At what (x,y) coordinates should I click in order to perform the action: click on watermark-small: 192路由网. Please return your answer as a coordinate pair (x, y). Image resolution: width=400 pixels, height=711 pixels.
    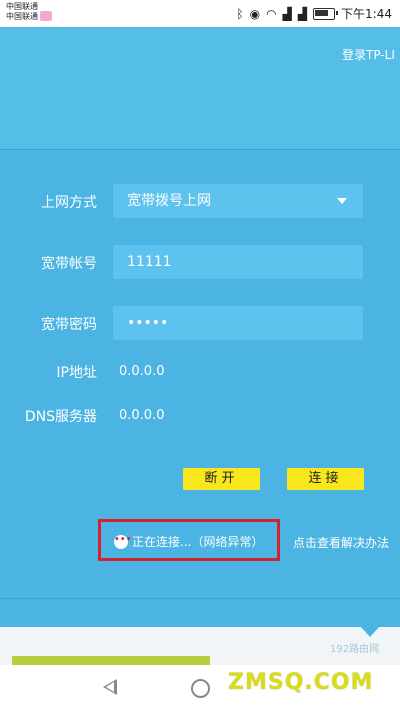
    Looking at the image, I should click on (355, 649).